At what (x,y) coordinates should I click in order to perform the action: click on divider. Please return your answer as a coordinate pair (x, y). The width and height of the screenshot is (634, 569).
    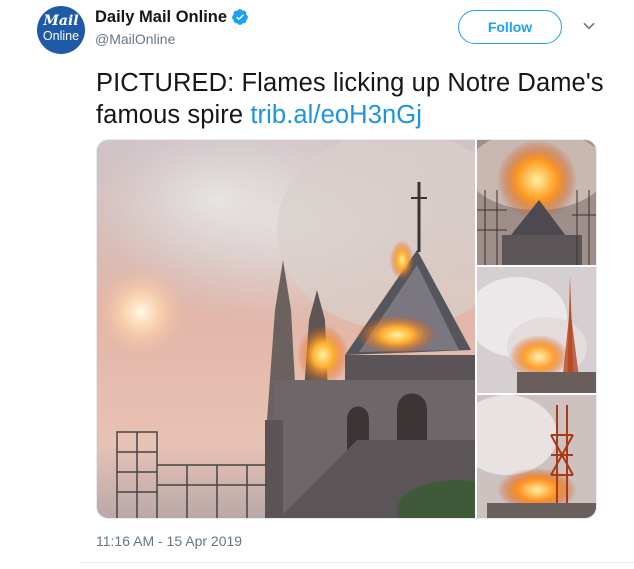
    Looking at the image, I should click on (357, 562).